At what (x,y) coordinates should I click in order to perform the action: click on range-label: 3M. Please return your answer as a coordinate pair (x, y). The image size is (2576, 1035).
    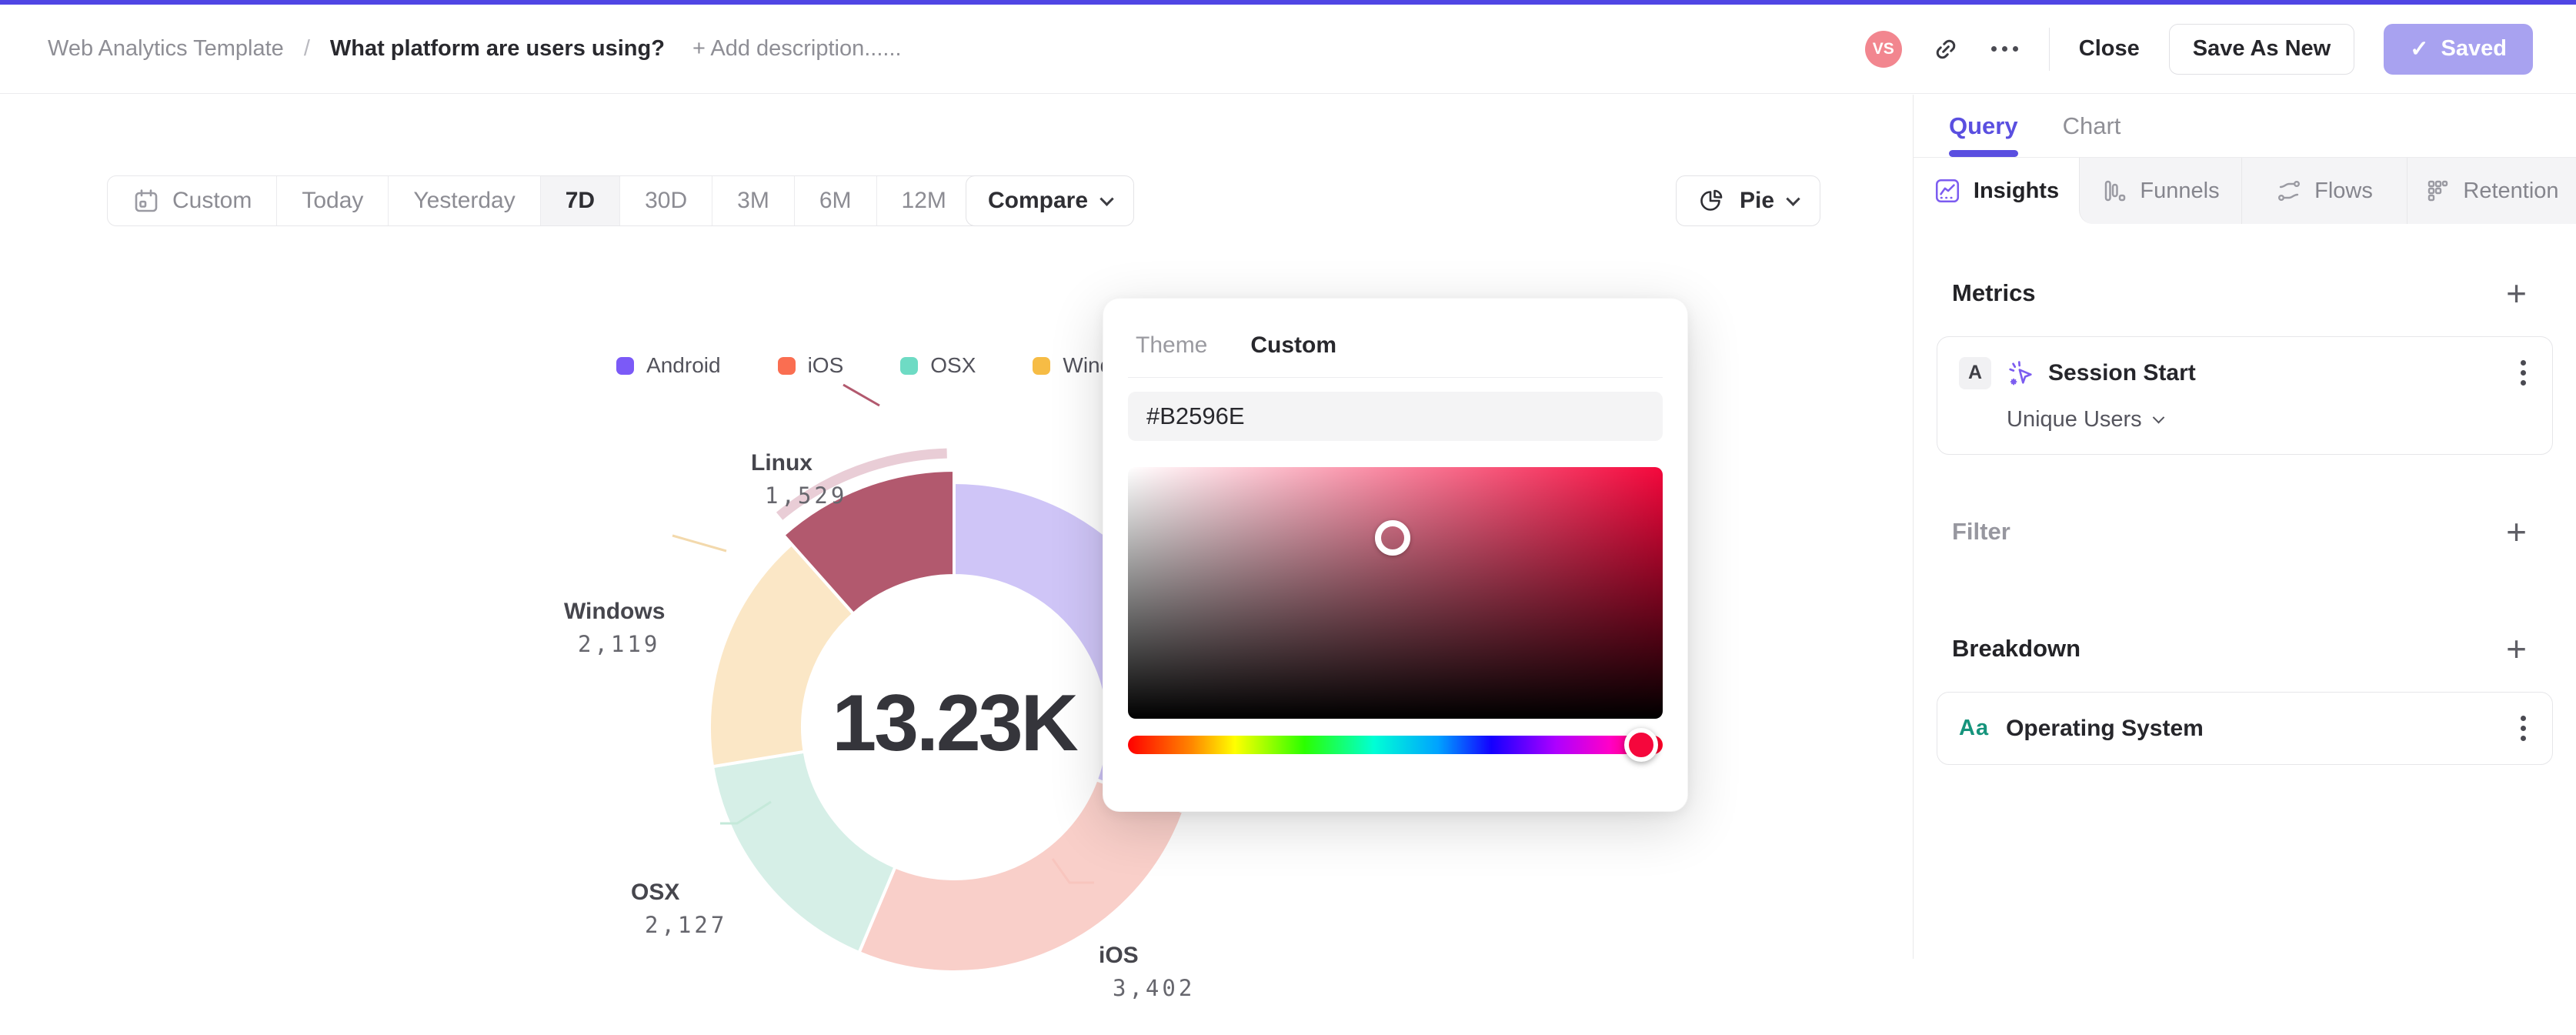
    Looking at the image, I should click on (753, 201).